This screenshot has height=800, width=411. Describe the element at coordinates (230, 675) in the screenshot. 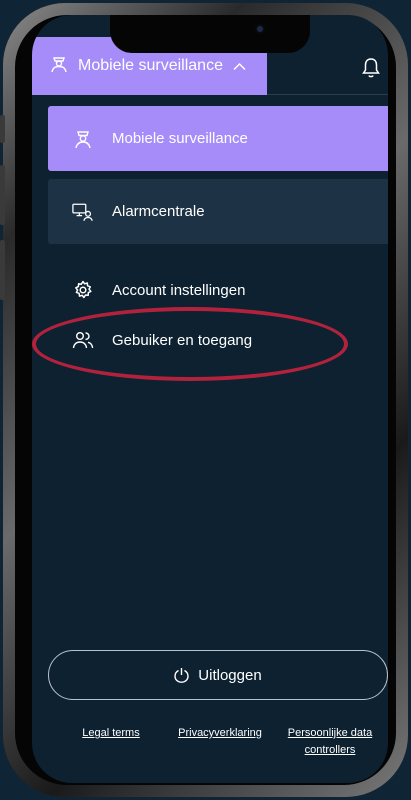

I see `logout-label: Uitloggen` at that location.